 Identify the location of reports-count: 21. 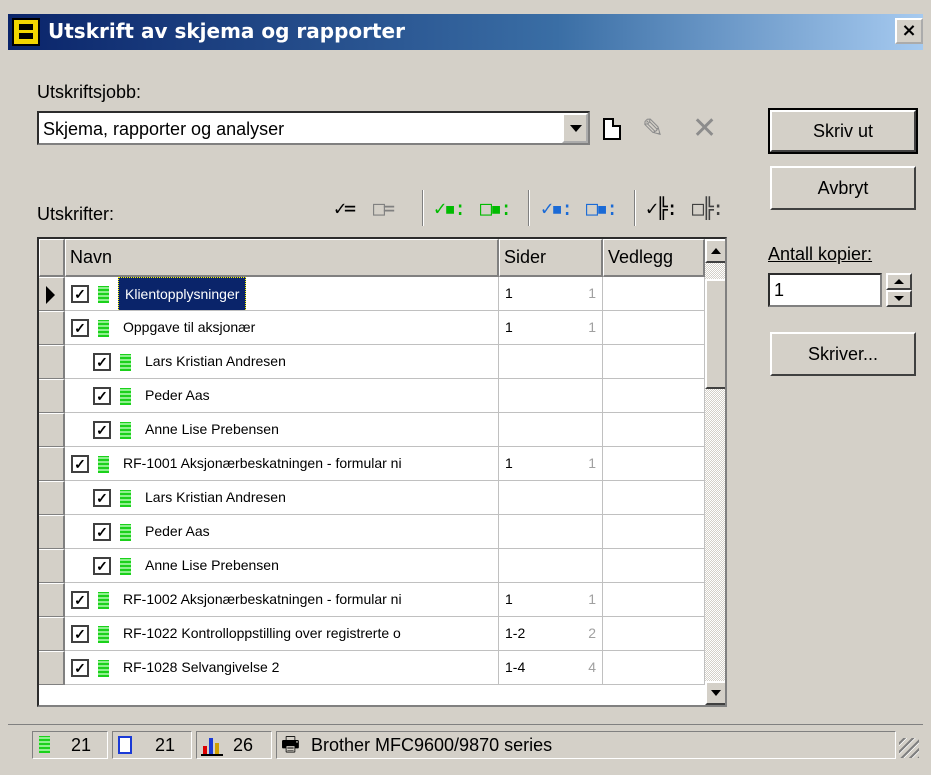
(165, 745).